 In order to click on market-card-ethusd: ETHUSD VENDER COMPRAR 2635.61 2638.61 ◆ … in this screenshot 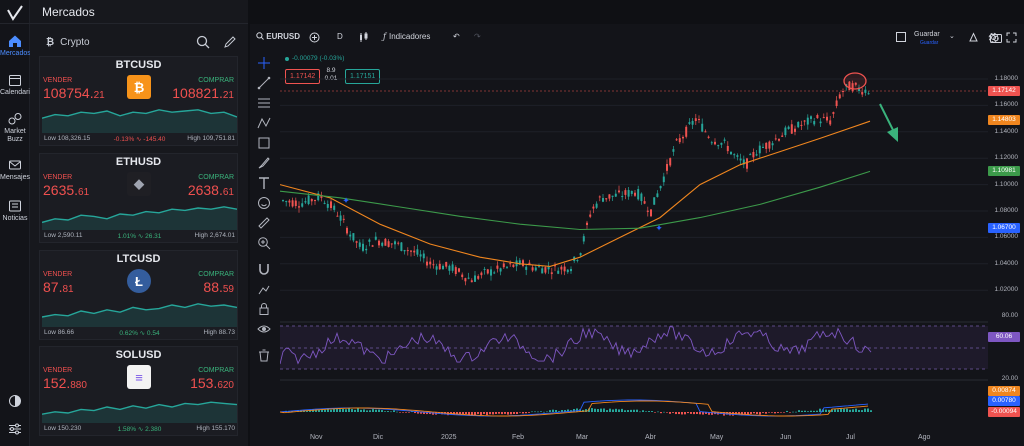, I will do `click(138, 198)`.